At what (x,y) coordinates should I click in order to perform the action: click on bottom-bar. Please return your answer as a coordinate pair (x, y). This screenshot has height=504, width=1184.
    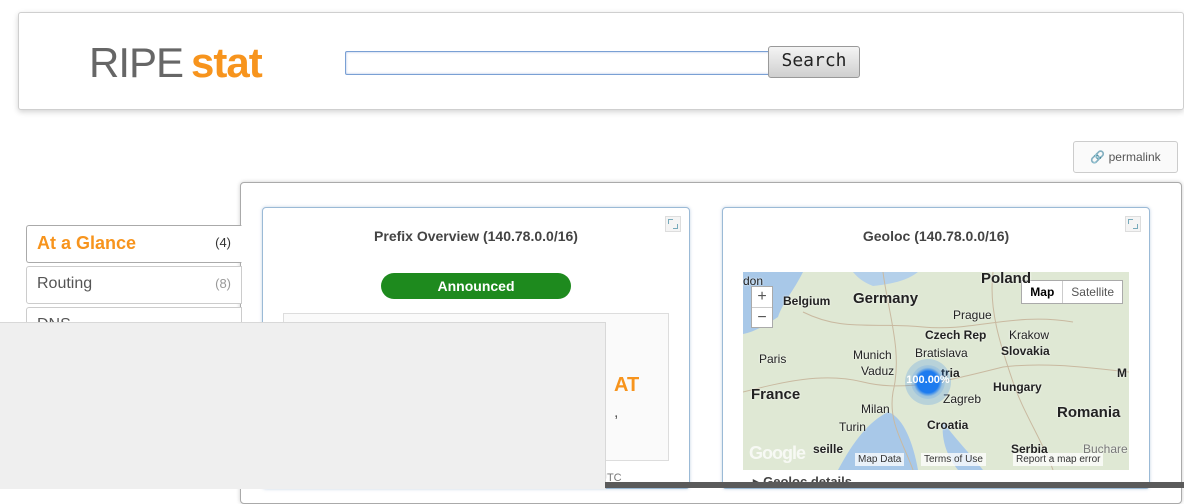
    Looking at the image, I should click on (894, 485).